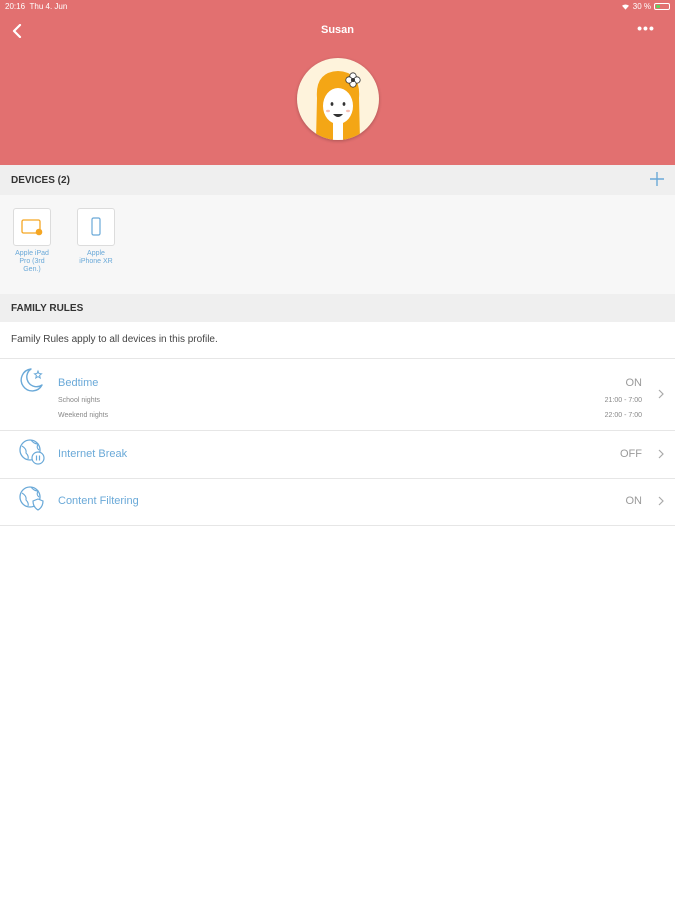 The width and height of the screenshot is (675, 900). I want to click on devices-section-title: DEVICES (2), so click(40, 180).